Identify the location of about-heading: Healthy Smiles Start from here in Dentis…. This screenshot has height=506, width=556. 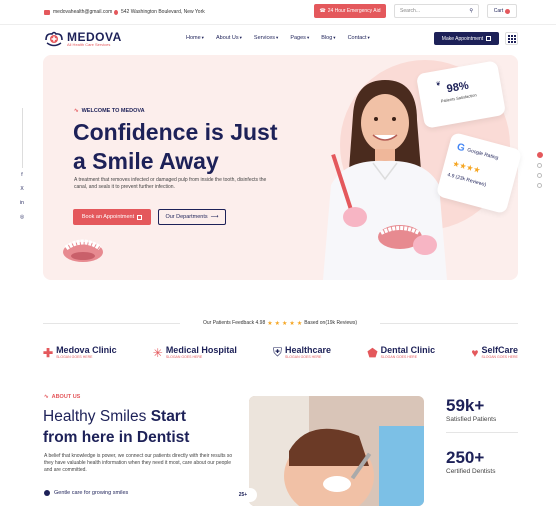
(116, 427).